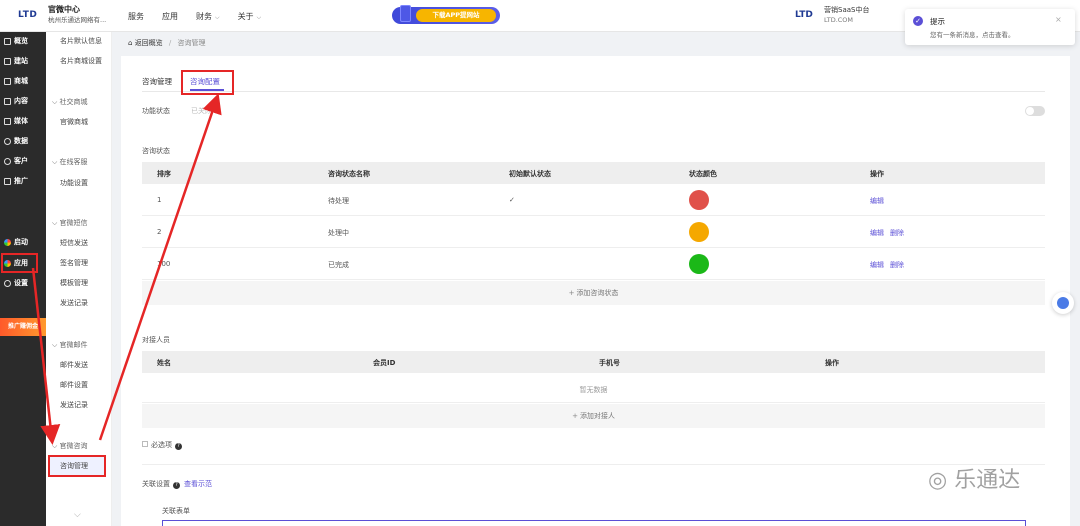  I want to click on download-app-banner: 下载APP提网站, so click(446, 14).